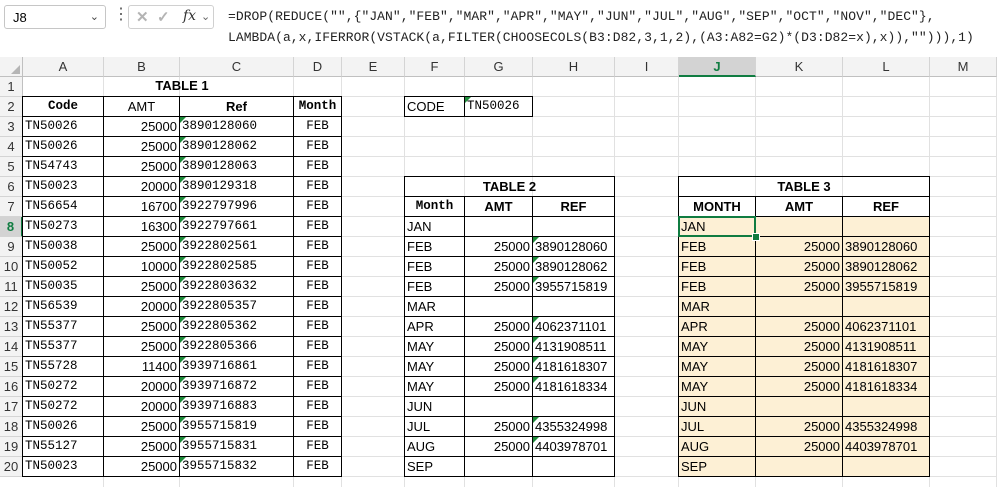 The image size is (997, 487). What do you see at coordinates (886, 346) in the screenshot?
I see `table3-ref: 4131908511` at bounding box center [886, 346].